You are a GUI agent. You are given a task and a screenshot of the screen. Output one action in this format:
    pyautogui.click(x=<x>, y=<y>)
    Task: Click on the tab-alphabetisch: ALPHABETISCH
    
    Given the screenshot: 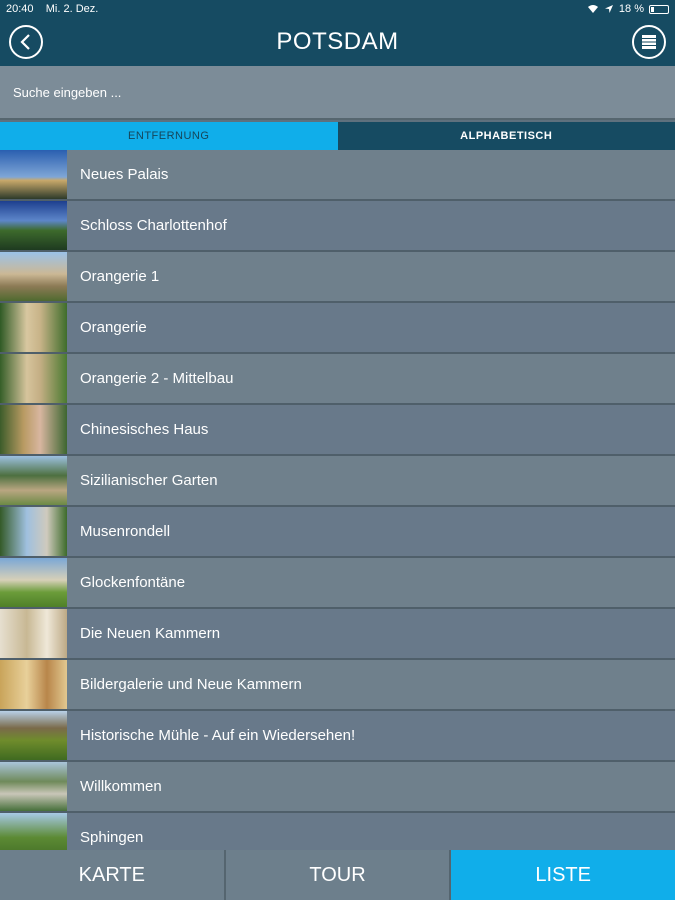 What is the action you would take?
    pyautogui.click(x=506, y=136)
    